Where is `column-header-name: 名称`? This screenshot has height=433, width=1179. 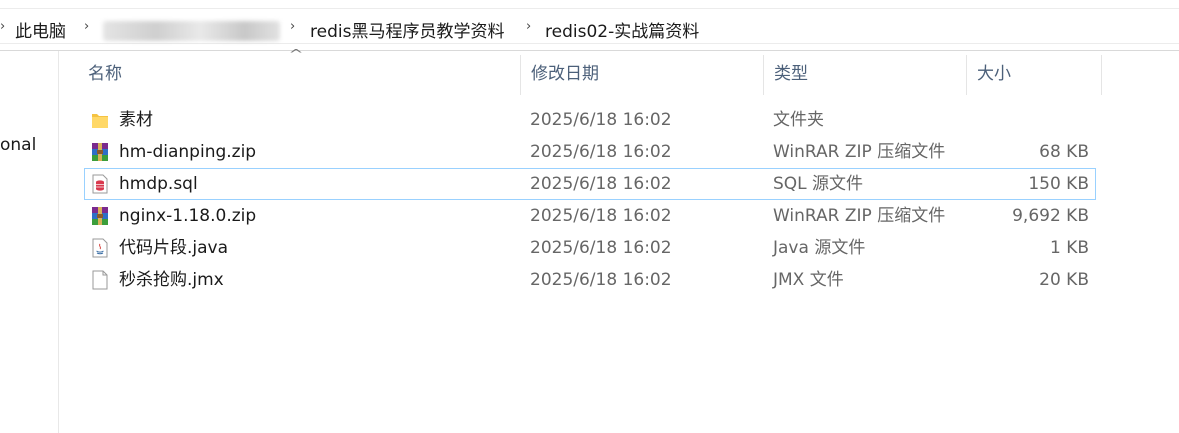
column-header-name: 名称 is located at coordinates (299, 73).